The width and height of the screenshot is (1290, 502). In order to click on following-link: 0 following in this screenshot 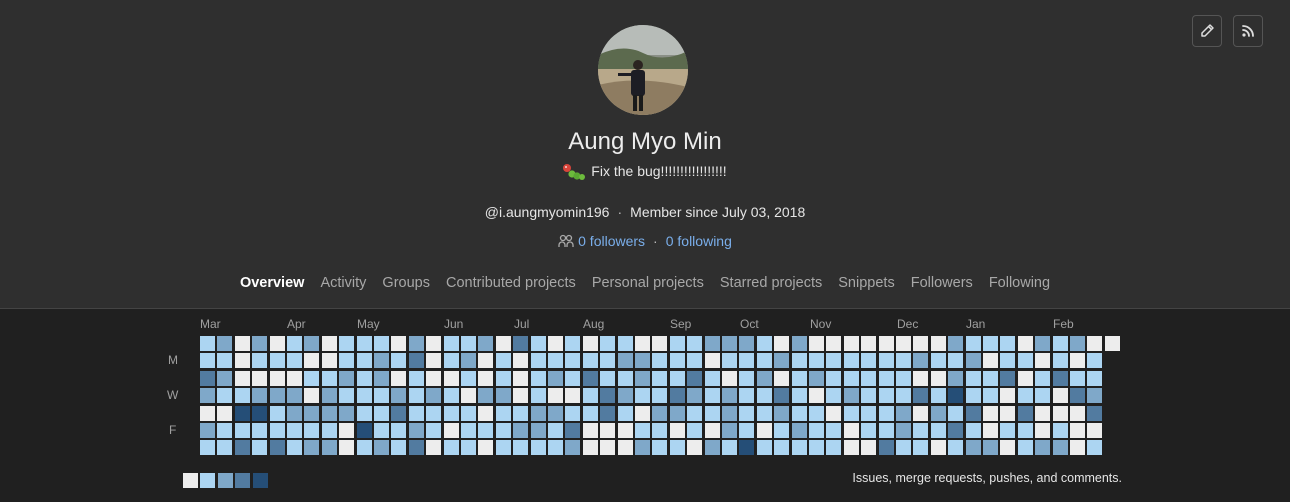, I will do `click(699, 241)`.